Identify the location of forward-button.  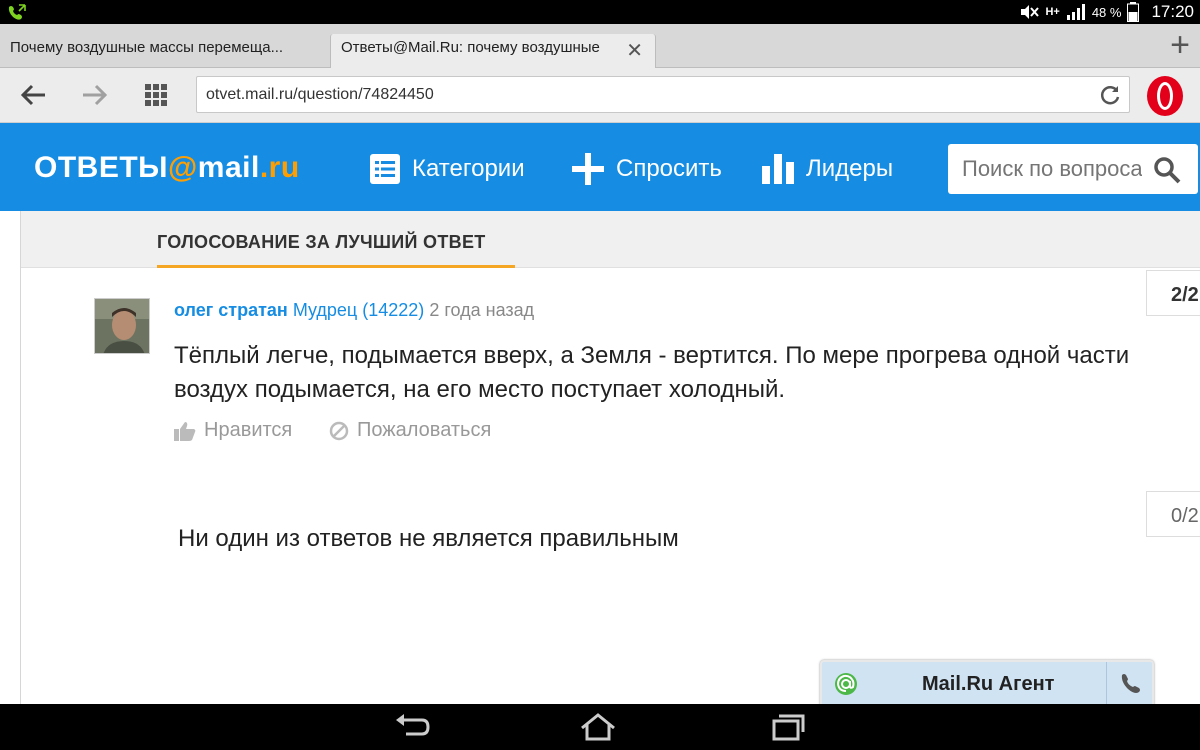
(94, 95).